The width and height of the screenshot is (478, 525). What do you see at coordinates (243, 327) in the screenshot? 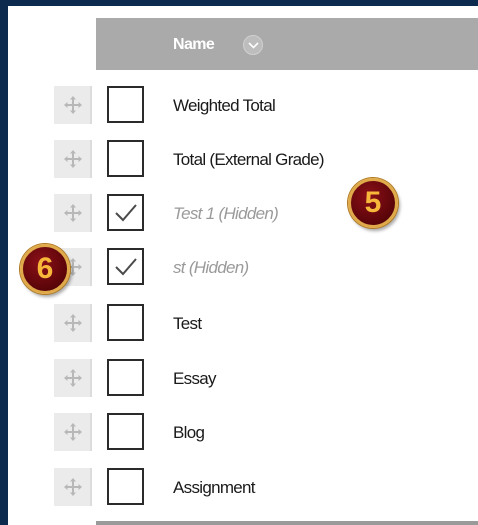
I see `list-item: Test` at bounding box center [243, 327].